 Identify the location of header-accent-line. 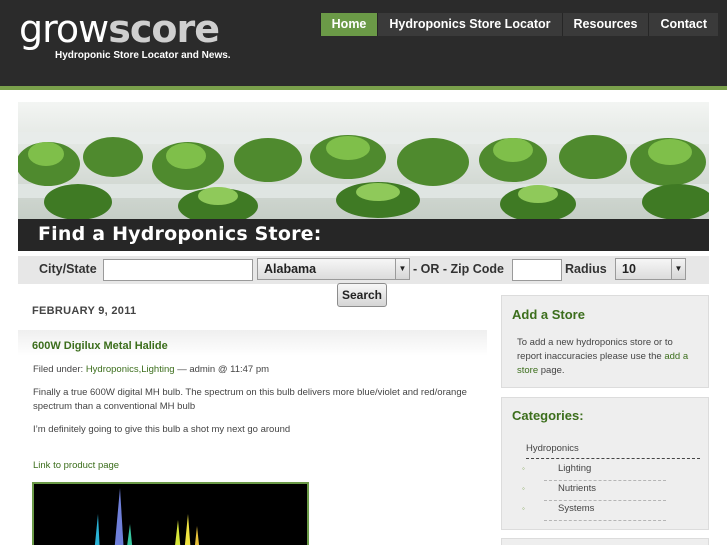
(363, 88).